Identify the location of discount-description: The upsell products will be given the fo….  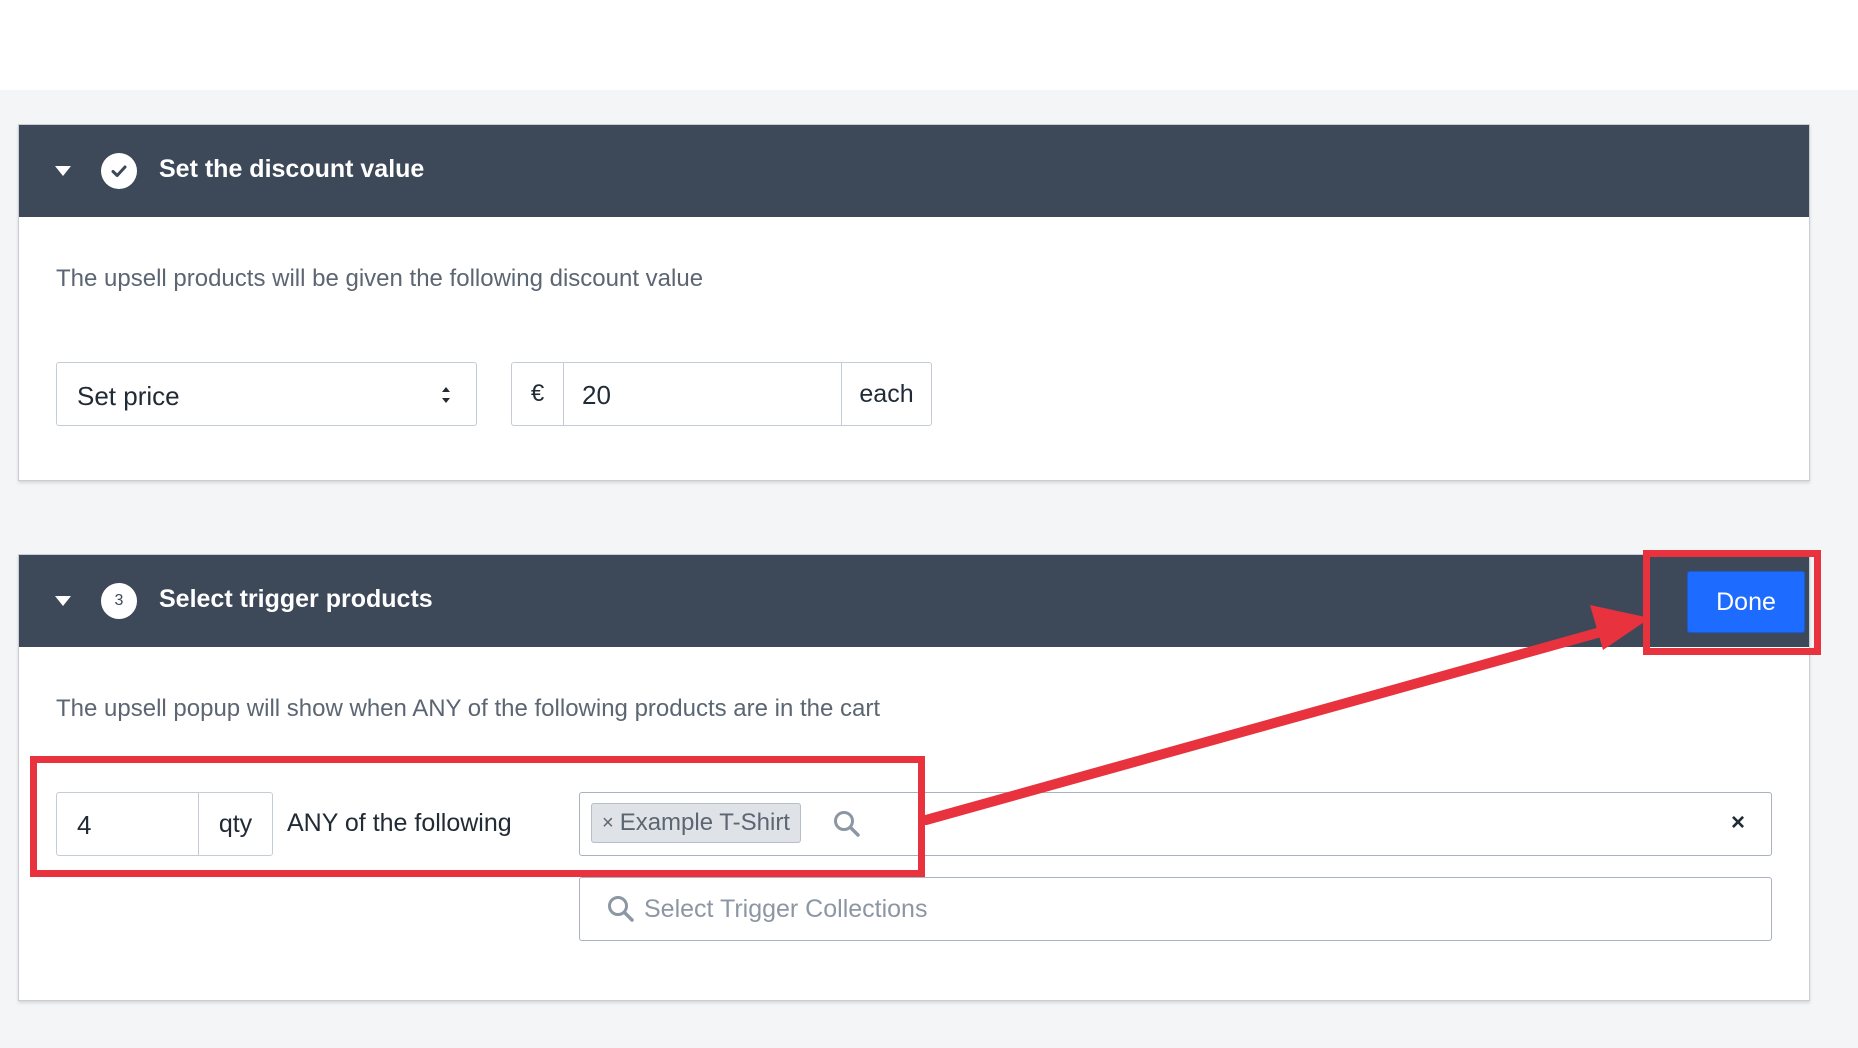
(380, 278).